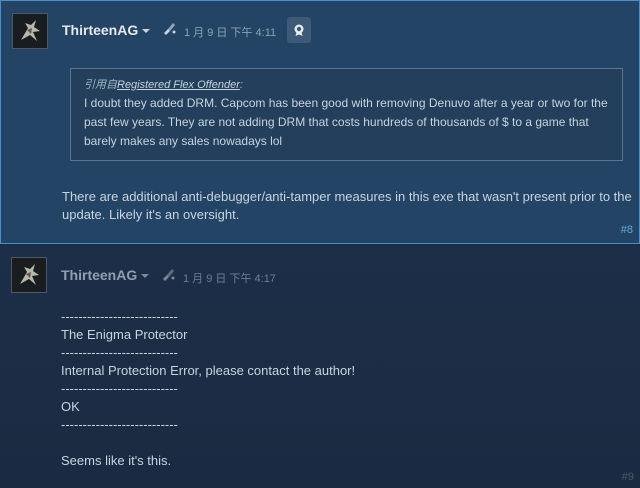  Describe the element at coordinates (70, 406) in the screenshot. I see `post-line: OK` at that location.